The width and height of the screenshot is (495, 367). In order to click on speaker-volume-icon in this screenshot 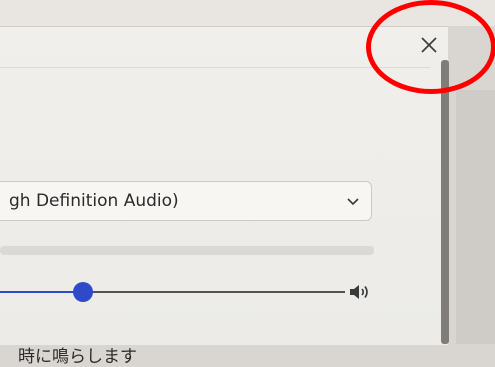, I will do `click(360, 292)`.